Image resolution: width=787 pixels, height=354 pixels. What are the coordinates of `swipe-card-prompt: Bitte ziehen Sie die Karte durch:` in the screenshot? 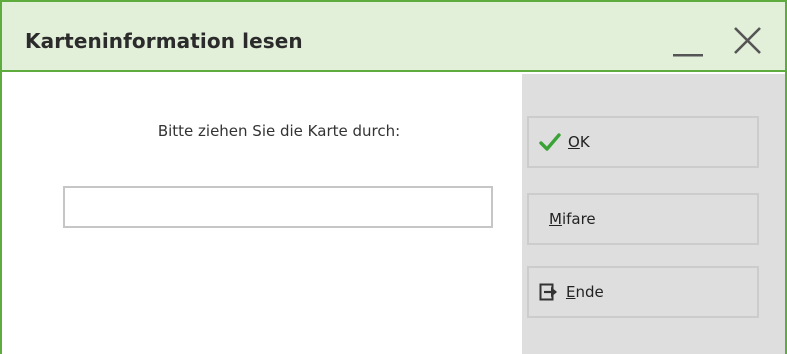 It's located at (279, 131).